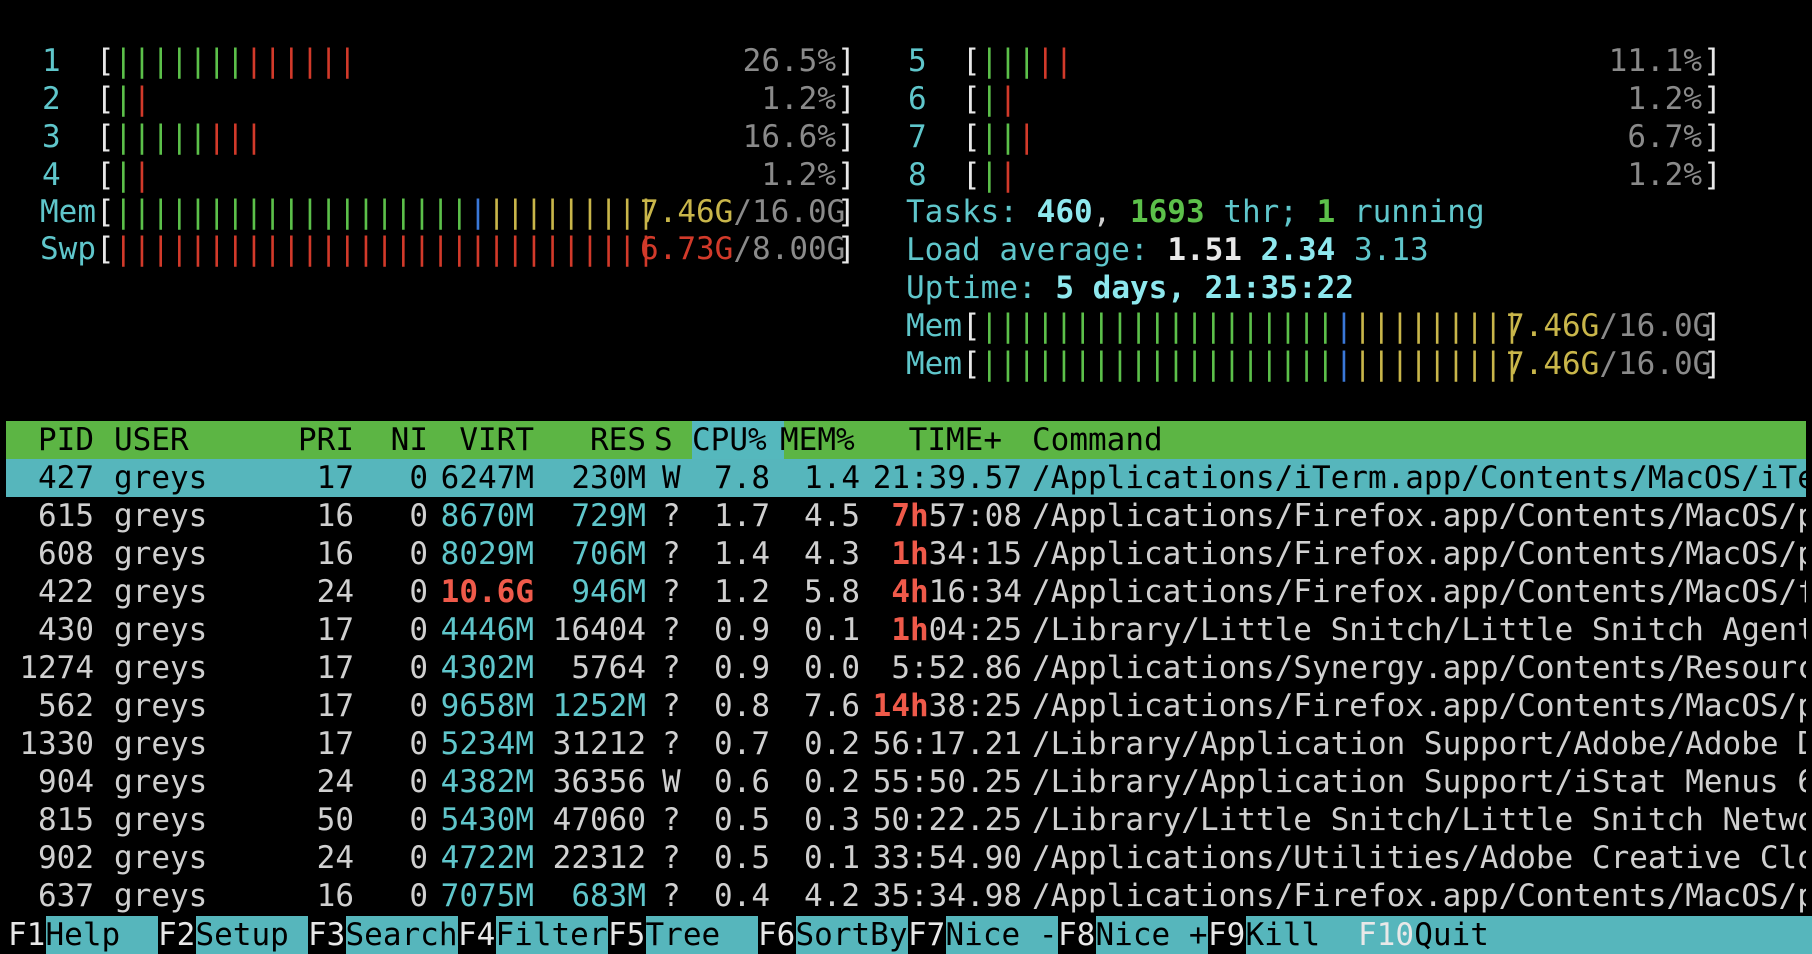  What do you see at coordinates (176, 935) in the screenshot?
I see `fkey-f2: F2` at bounding box center [176, 935].